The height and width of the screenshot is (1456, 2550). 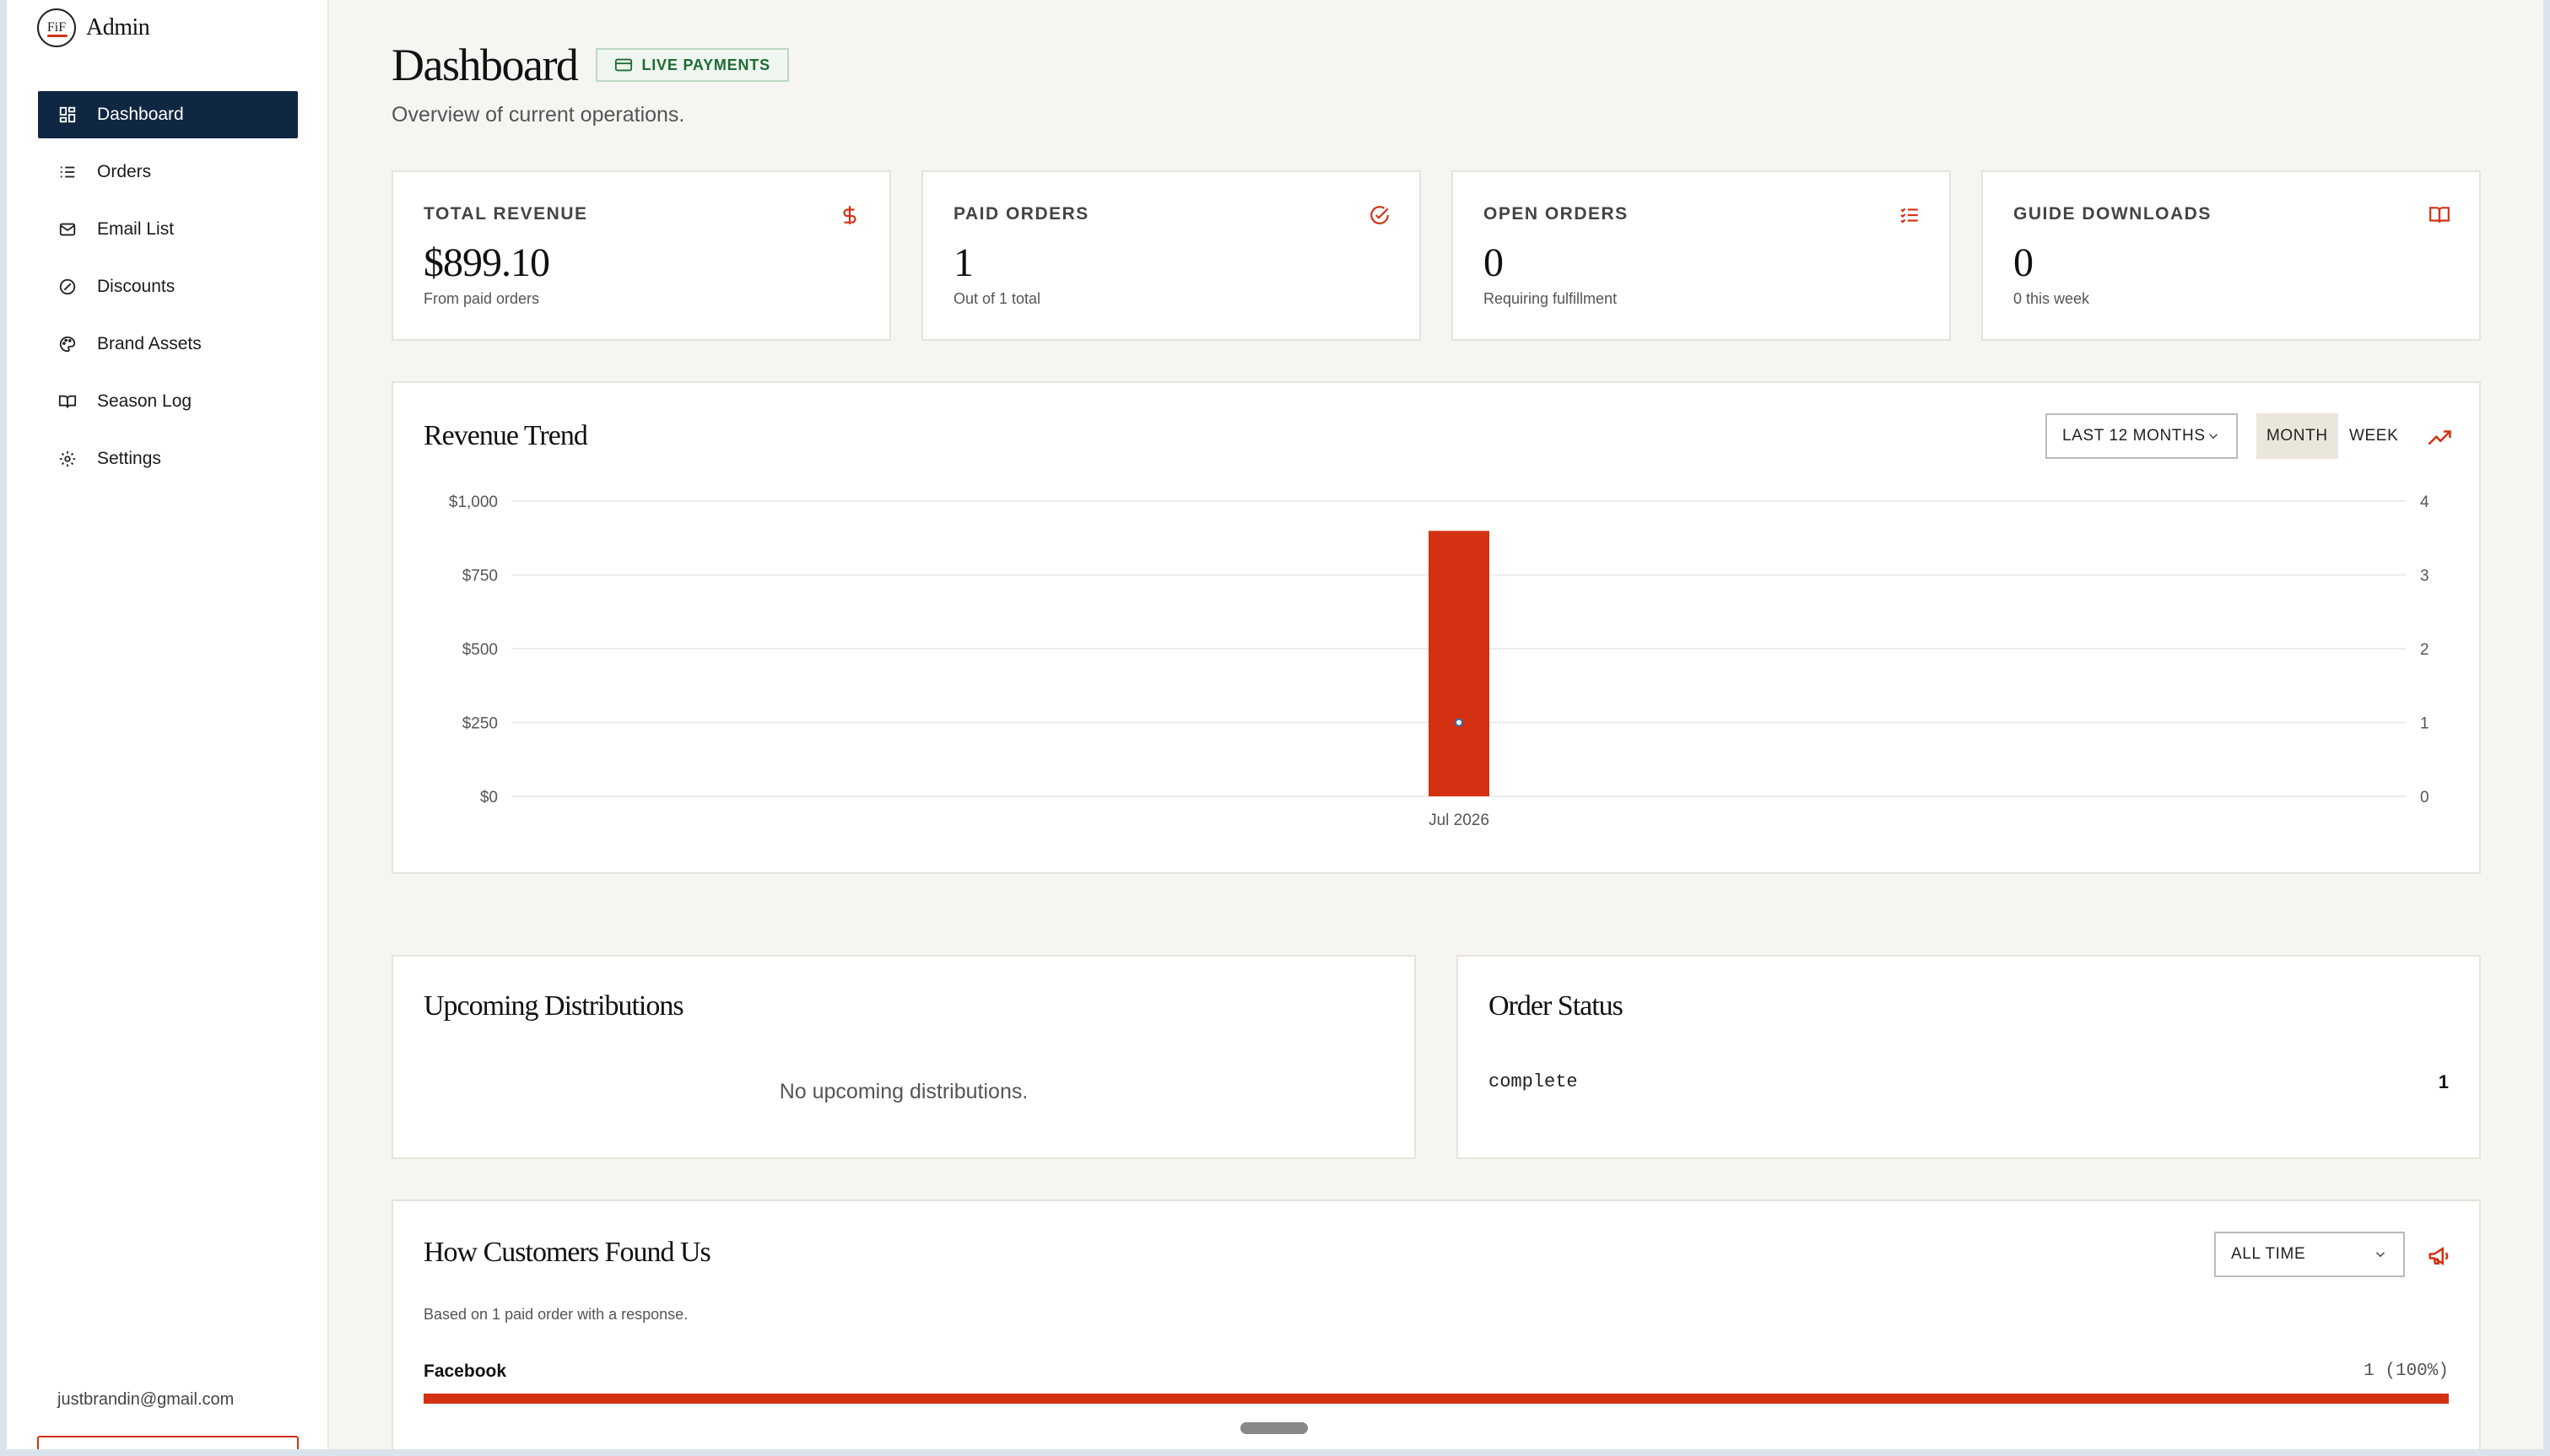 I want to click on mail-icon, so click(x=67, y=229).